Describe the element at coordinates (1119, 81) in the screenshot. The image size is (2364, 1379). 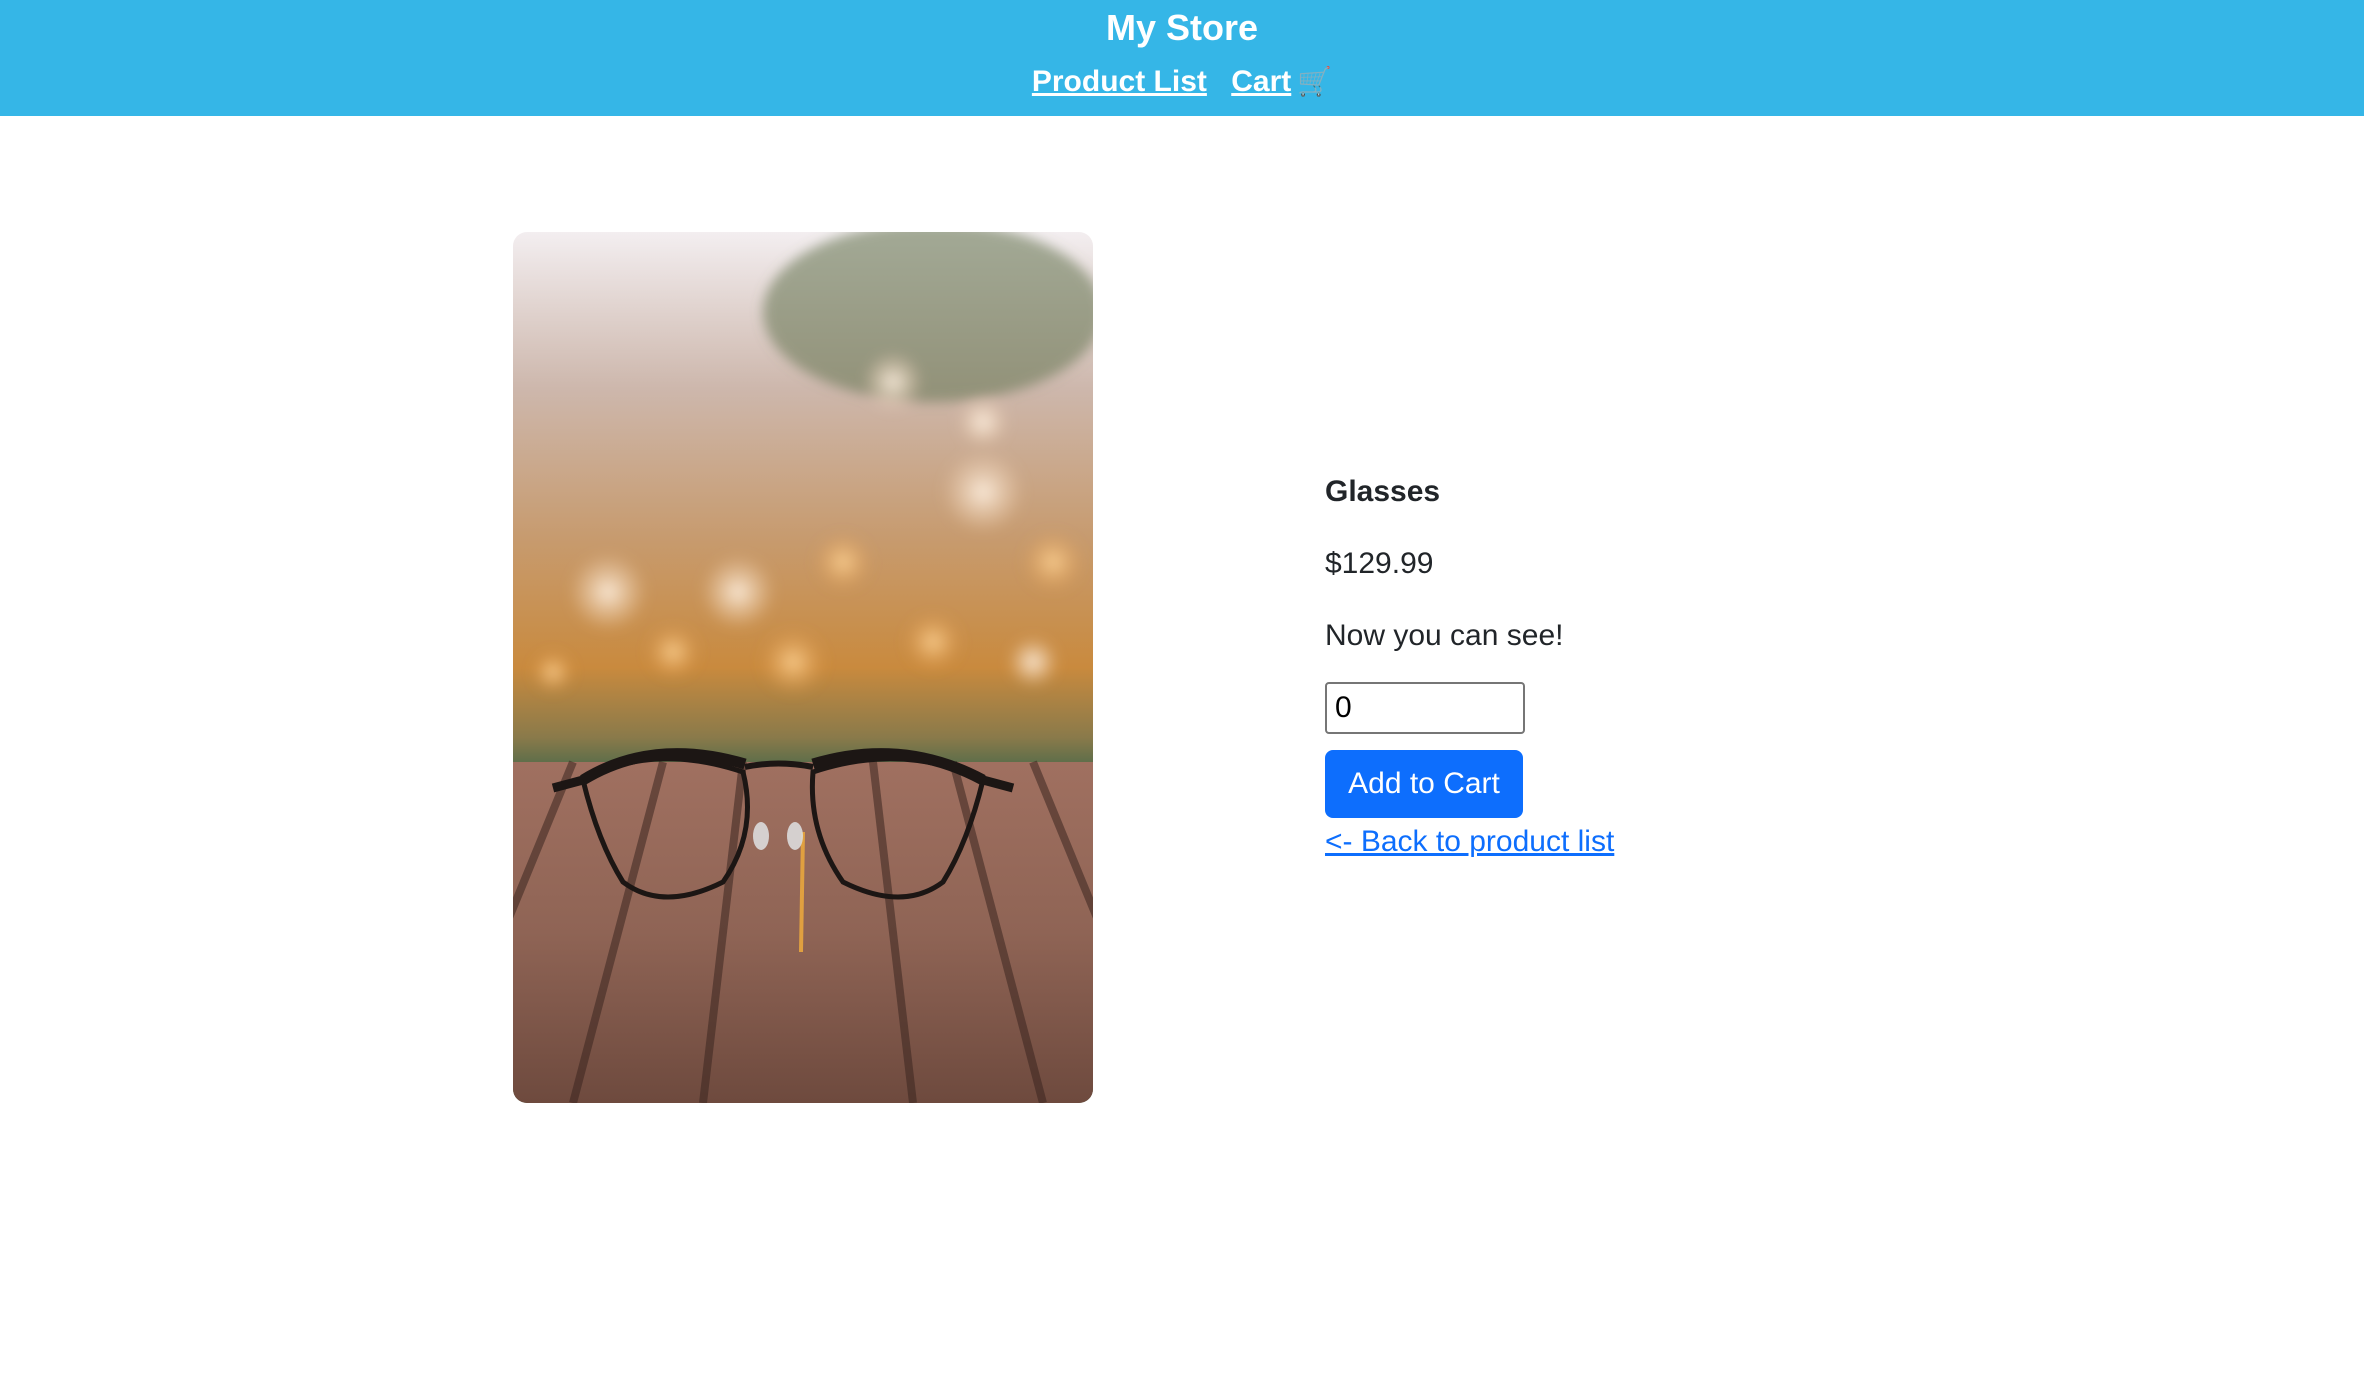
I see `nav-product-list-link: Product List` at that location.